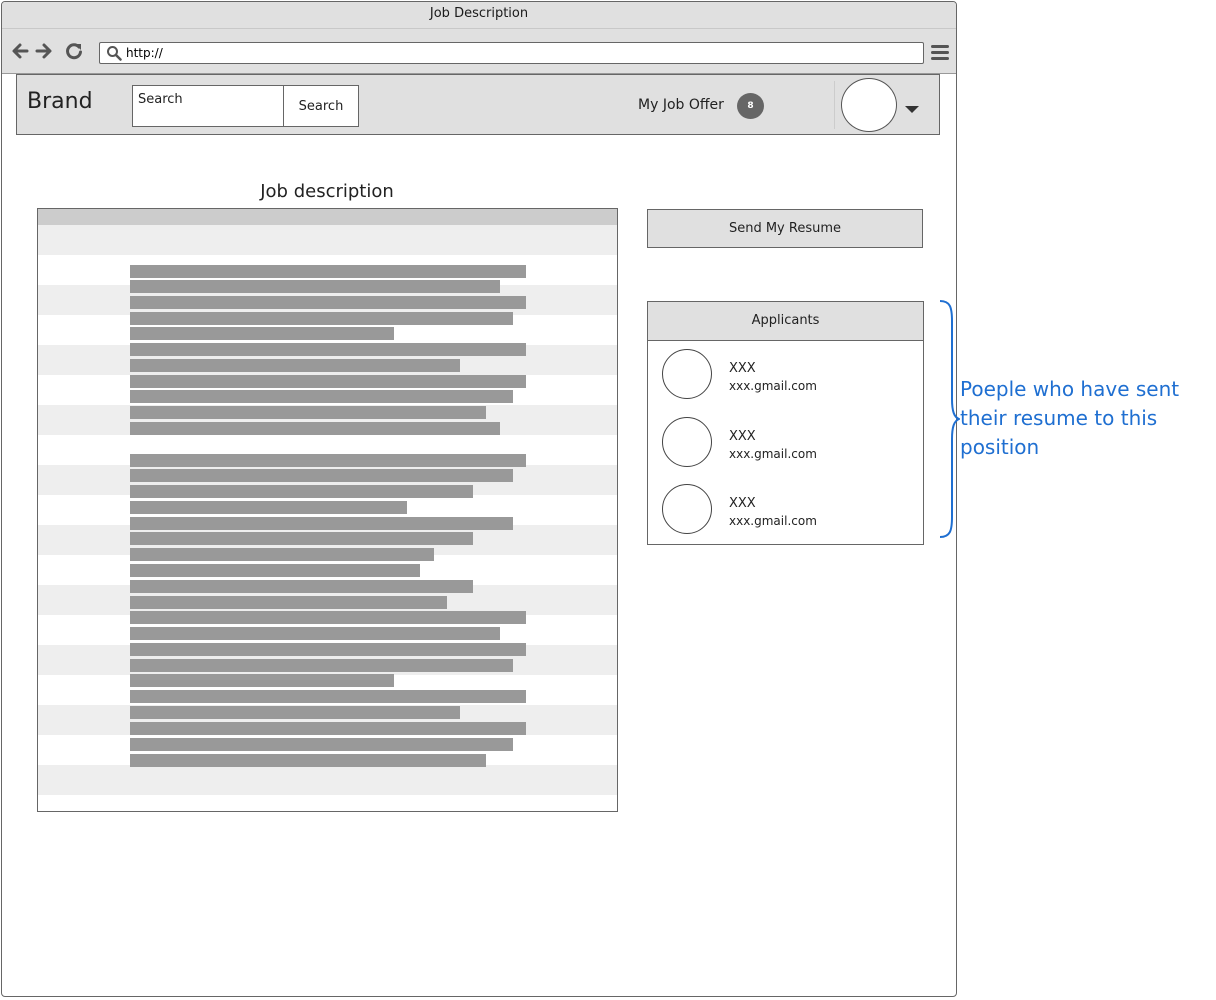 This screenshot has width=1216, height=1000. I want to click on url-input, so click(516, 53).